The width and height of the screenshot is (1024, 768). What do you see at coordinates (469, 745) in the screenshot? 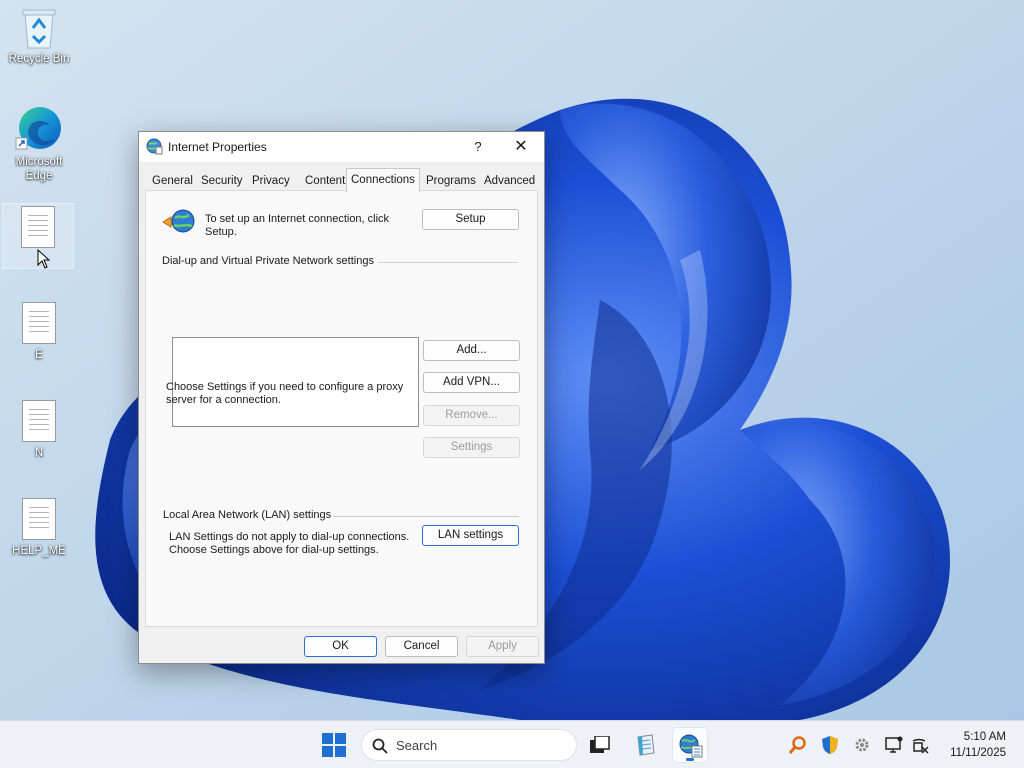
I see `taskbar-search-box: Search` at bounding box center [469, 745].